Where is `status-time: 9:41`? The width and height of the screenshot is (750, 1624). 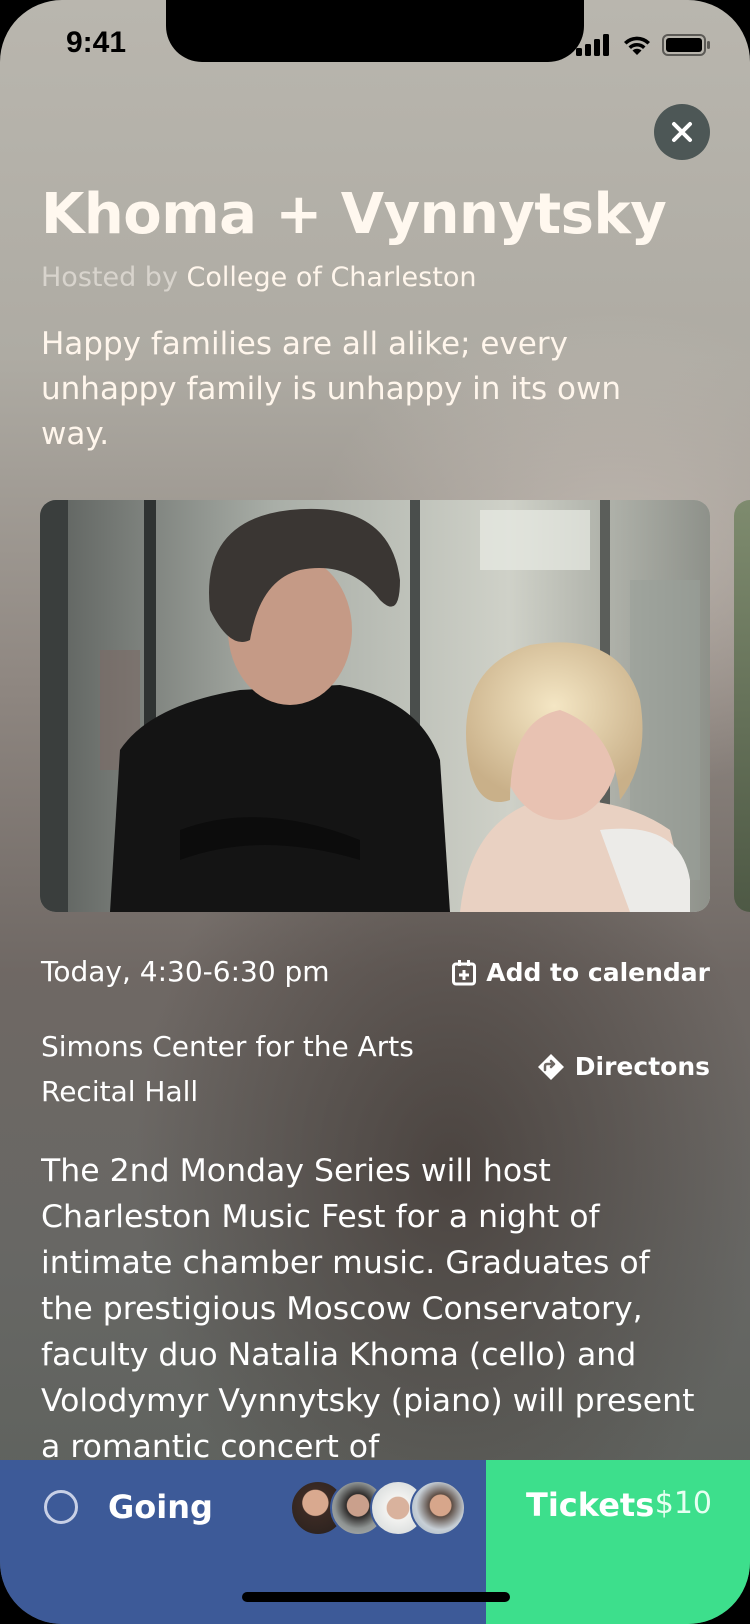 status-time: 9:41 is located at coordinates (96, 42).